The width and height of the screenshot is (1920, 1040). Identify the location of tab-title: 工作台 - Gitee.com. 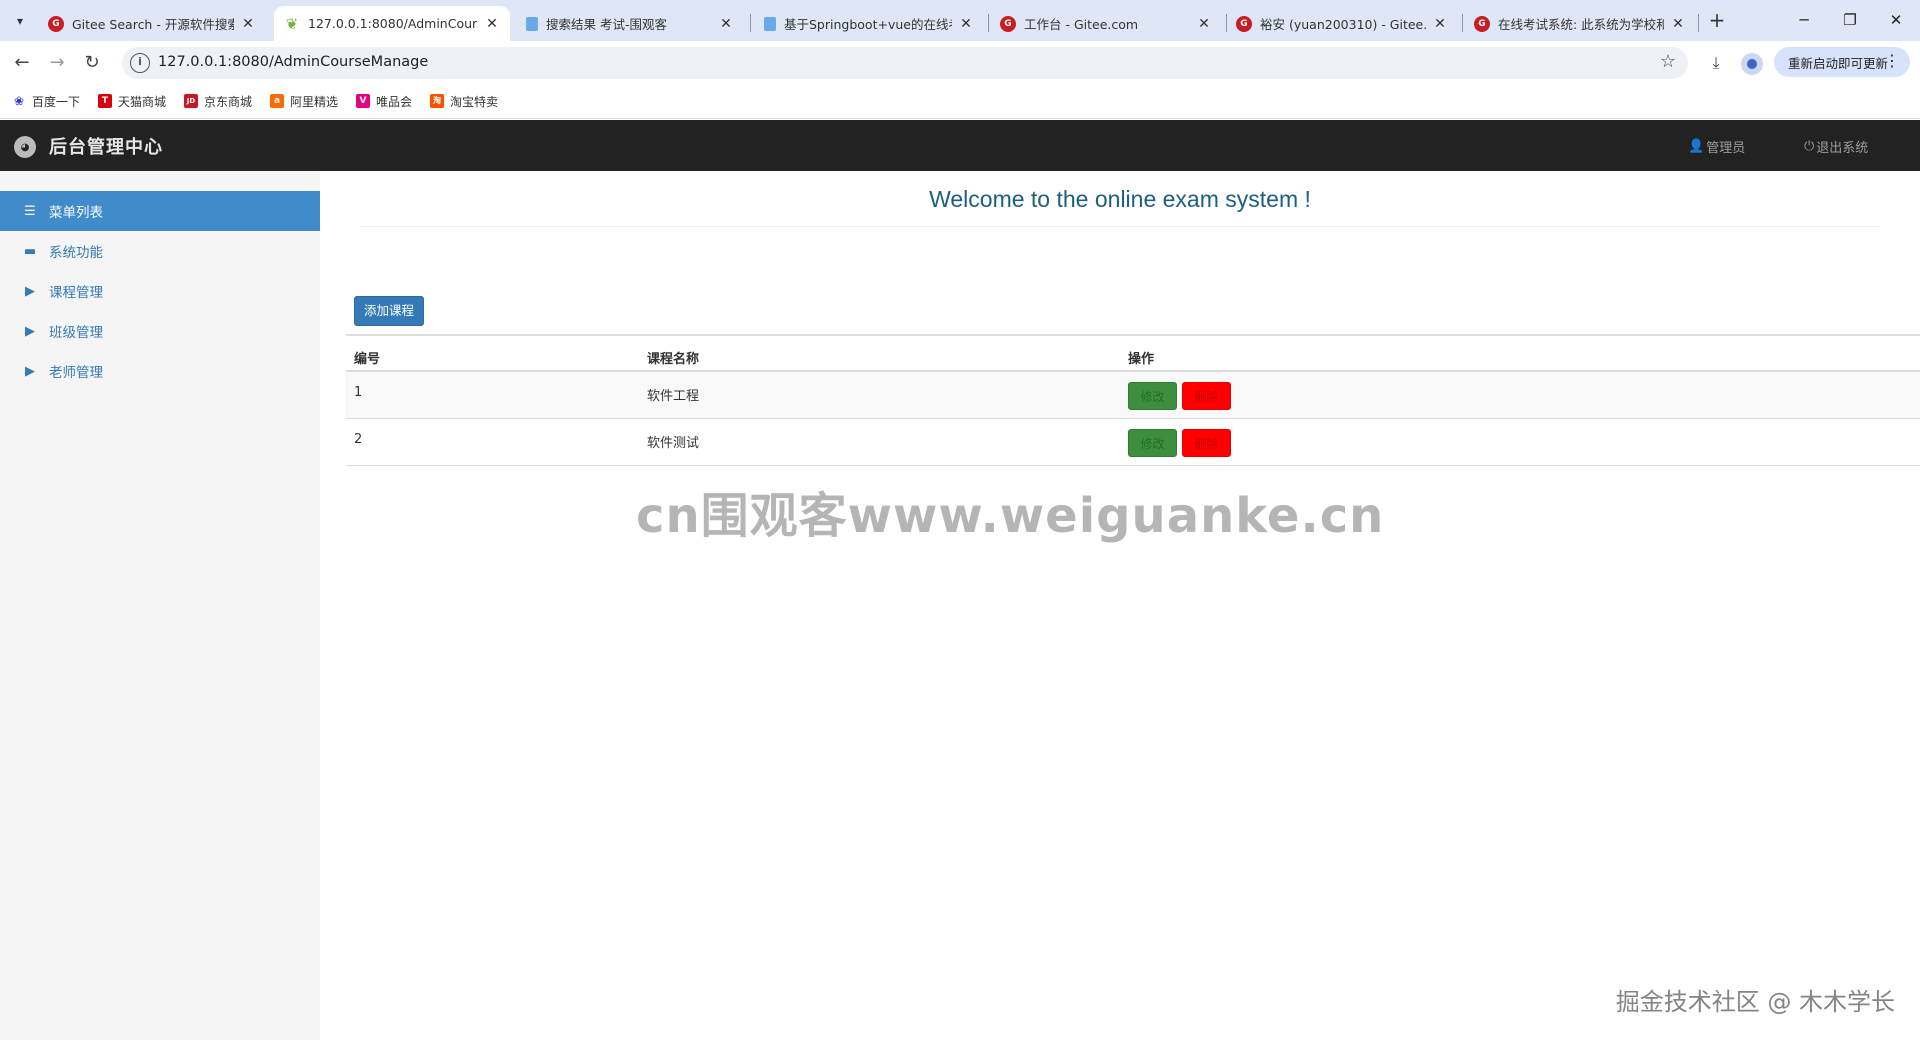
(1081, 24).